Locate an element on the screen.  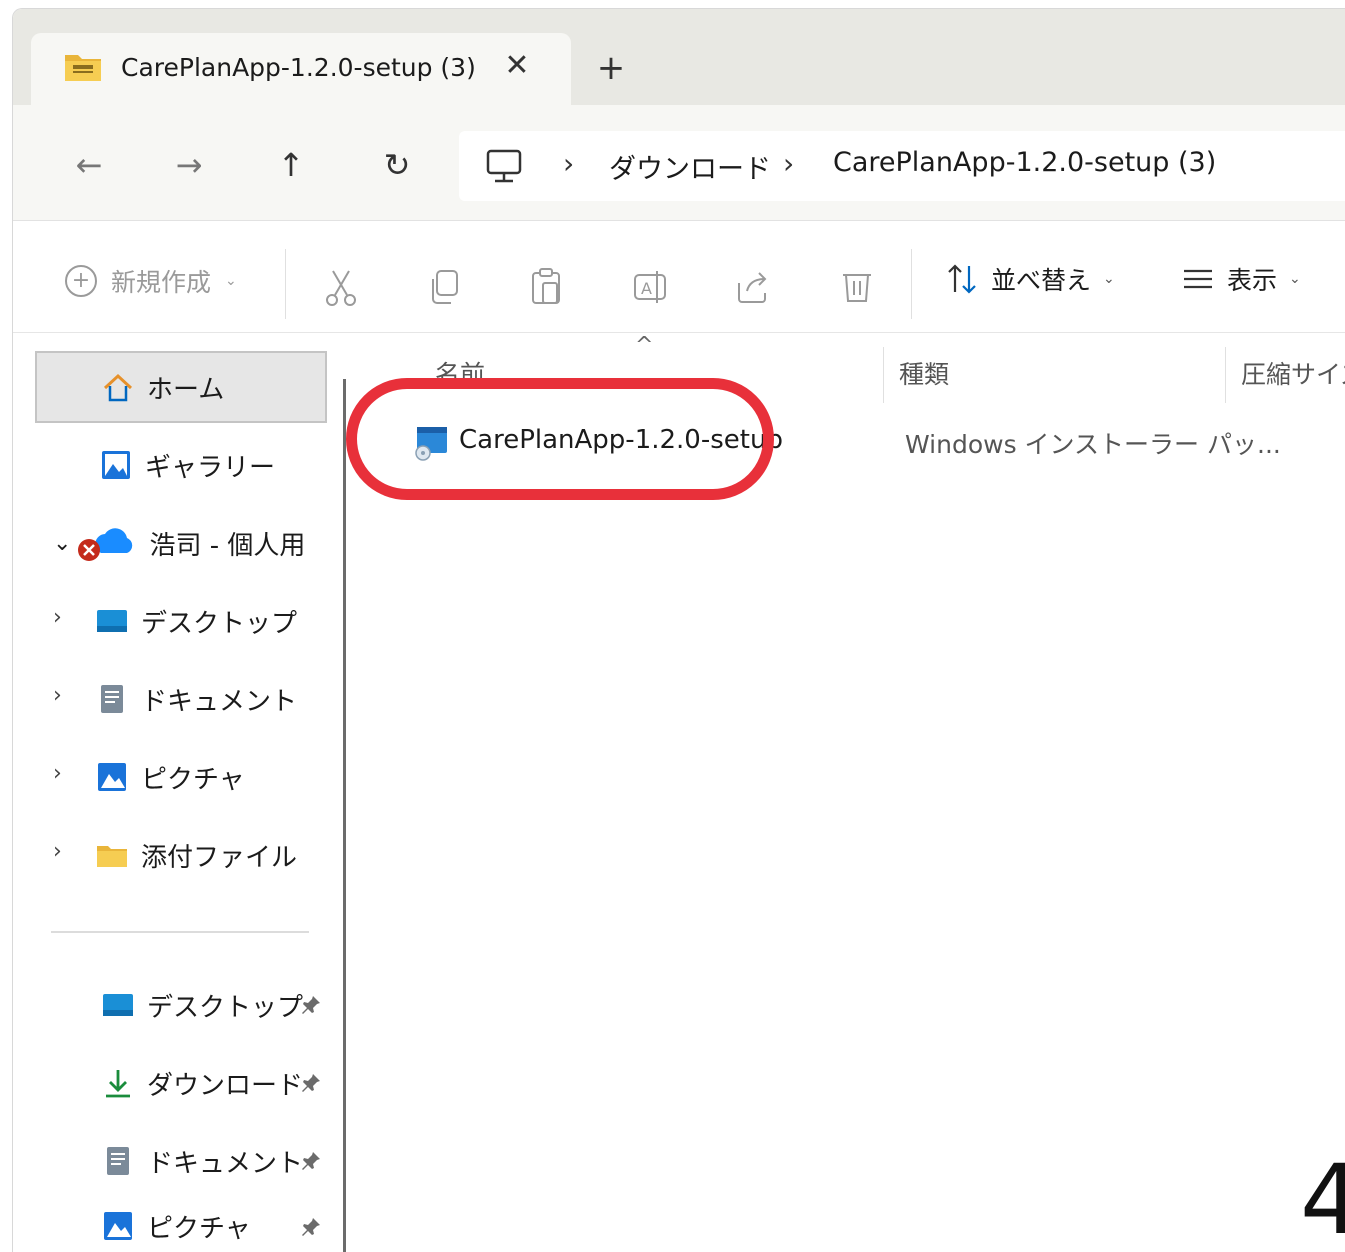
sidebar-divider is located at coordinates (180, 932).